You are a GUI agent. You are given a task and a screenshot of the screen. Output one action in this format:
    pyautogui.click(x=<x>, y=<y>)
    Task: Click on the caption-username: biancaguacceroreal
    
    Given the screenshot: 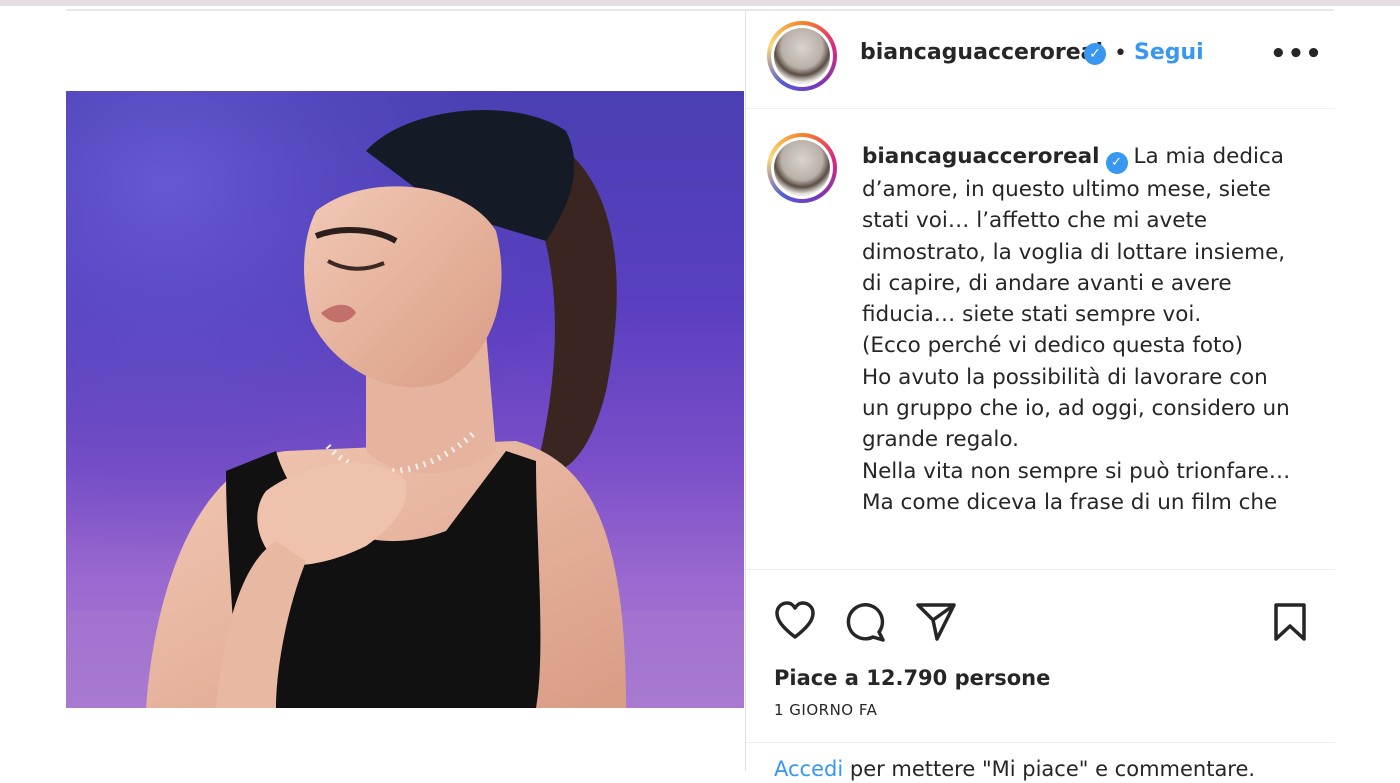 What is the action you would take?
    pyautogui.click(x=981, y=156)
    